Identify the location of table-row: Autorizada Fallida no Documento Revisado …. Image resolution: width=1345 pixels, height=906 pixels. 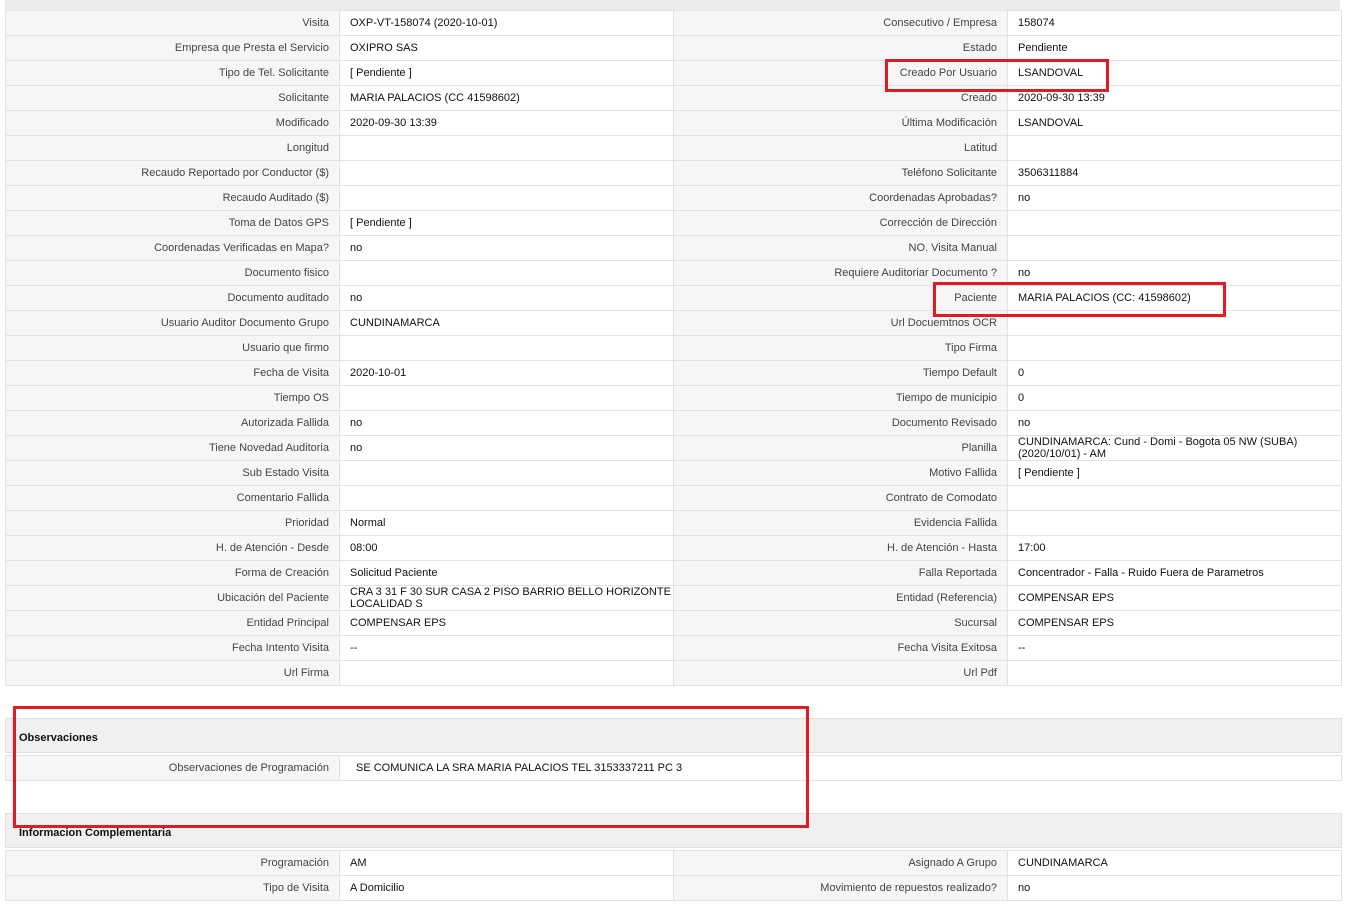
(673, 423).